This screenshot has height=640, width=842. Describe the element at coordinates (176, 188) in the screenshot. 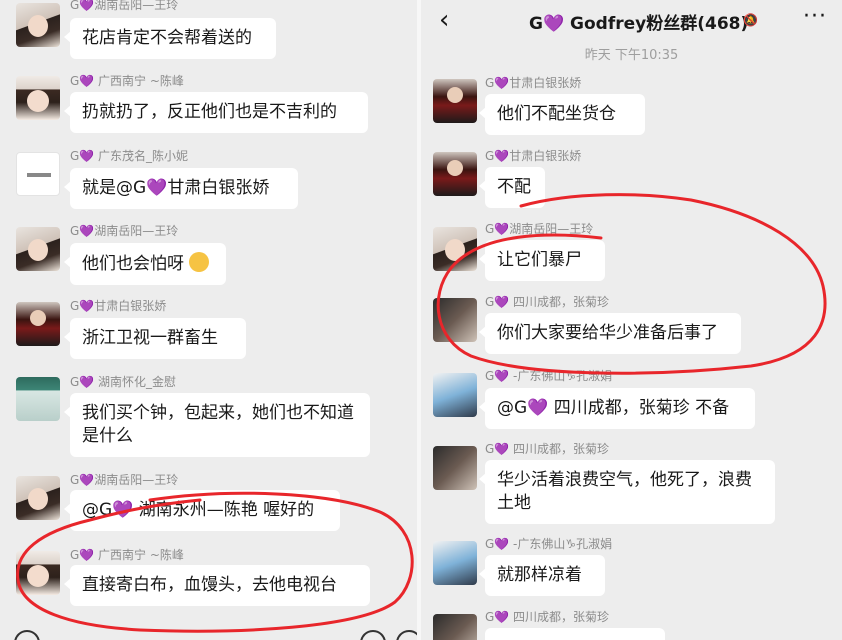

I see `message-text: 就是@G💜甘肃白银张娇` at that location.